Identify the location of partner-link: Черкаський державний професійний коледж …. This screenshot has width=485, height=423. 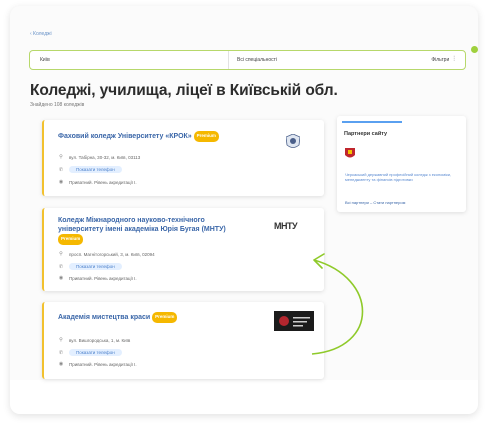
(400, 177).